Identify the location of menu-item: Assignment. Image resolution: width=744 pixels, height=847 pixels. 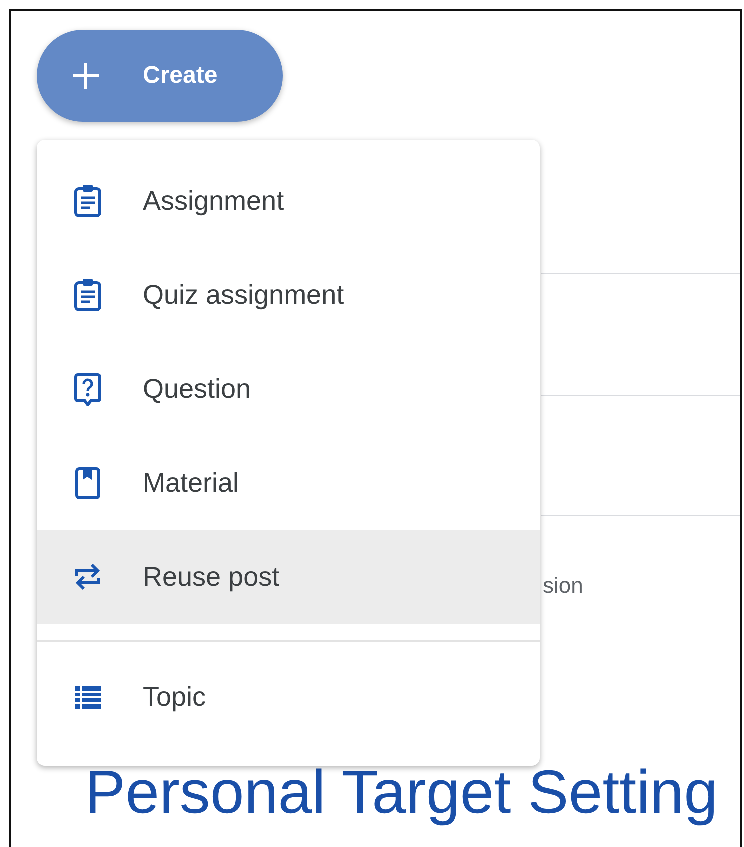
(288, 201).